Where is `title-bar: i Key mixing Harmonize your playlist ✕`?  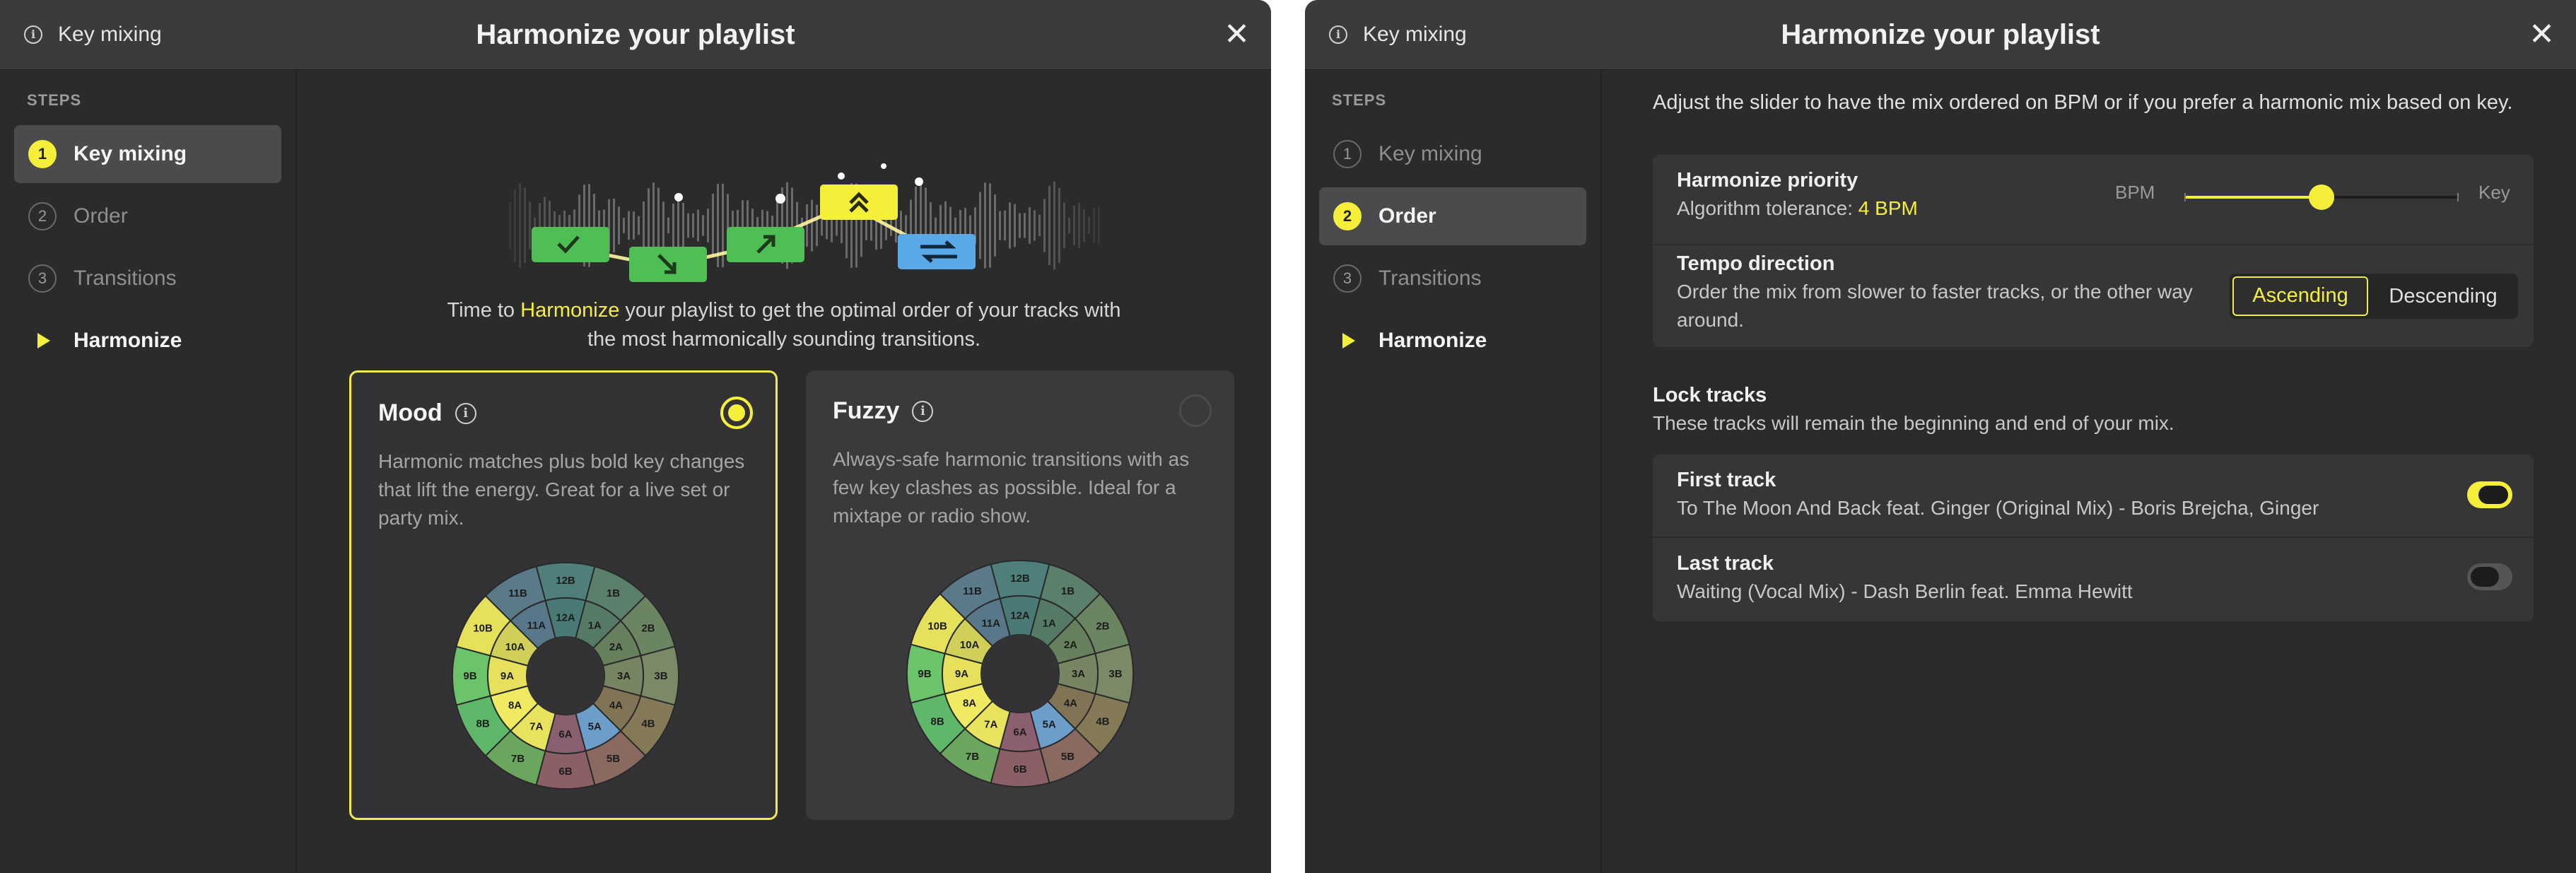
title-bar: i Key mixing Harmonize your playlist ✕ is located at coordinates (636, 35).